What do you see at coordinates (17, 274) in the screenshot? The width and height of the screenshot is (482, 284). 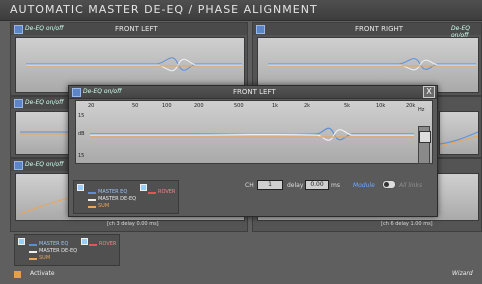 I see `activate-icon` at bounding box center [17, 274].